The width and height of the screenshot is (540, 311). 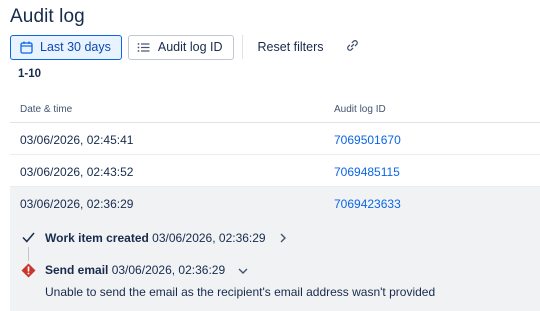 I want to click on audit-log-id-filter-button: Audit log ID, so click(x=180, y=47).